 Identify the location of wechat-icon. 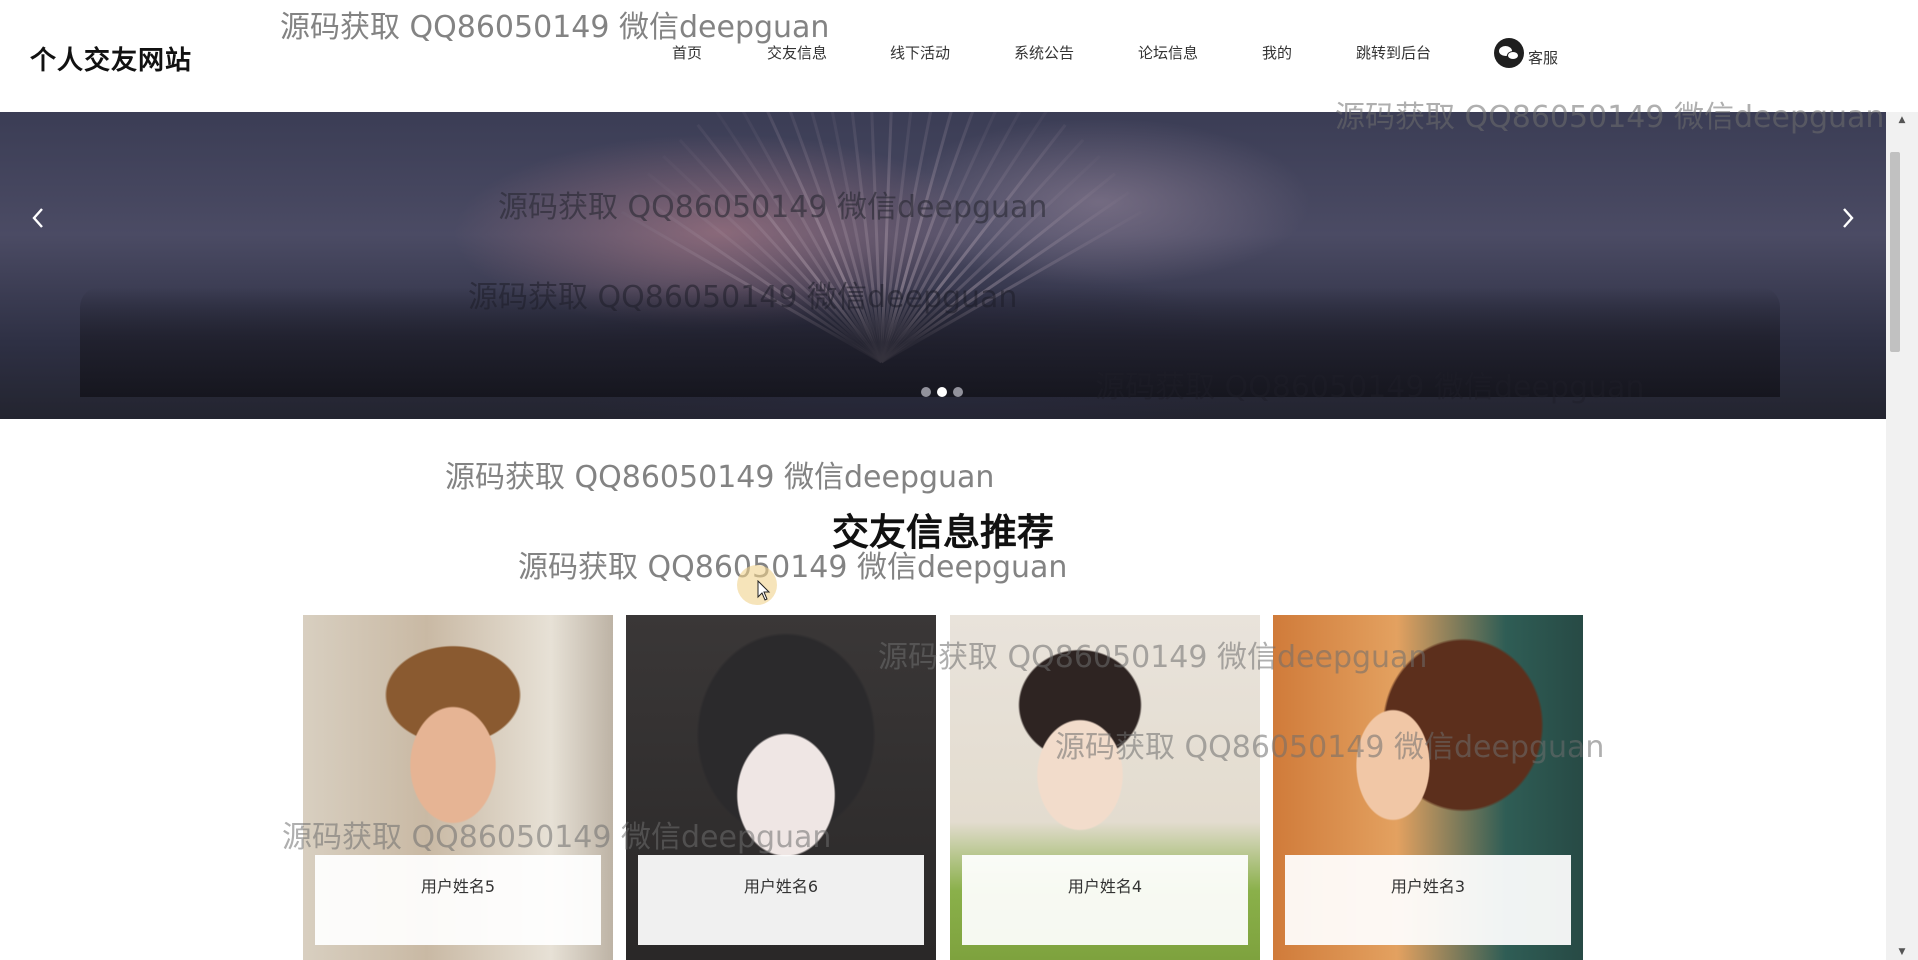
(1509, 53).